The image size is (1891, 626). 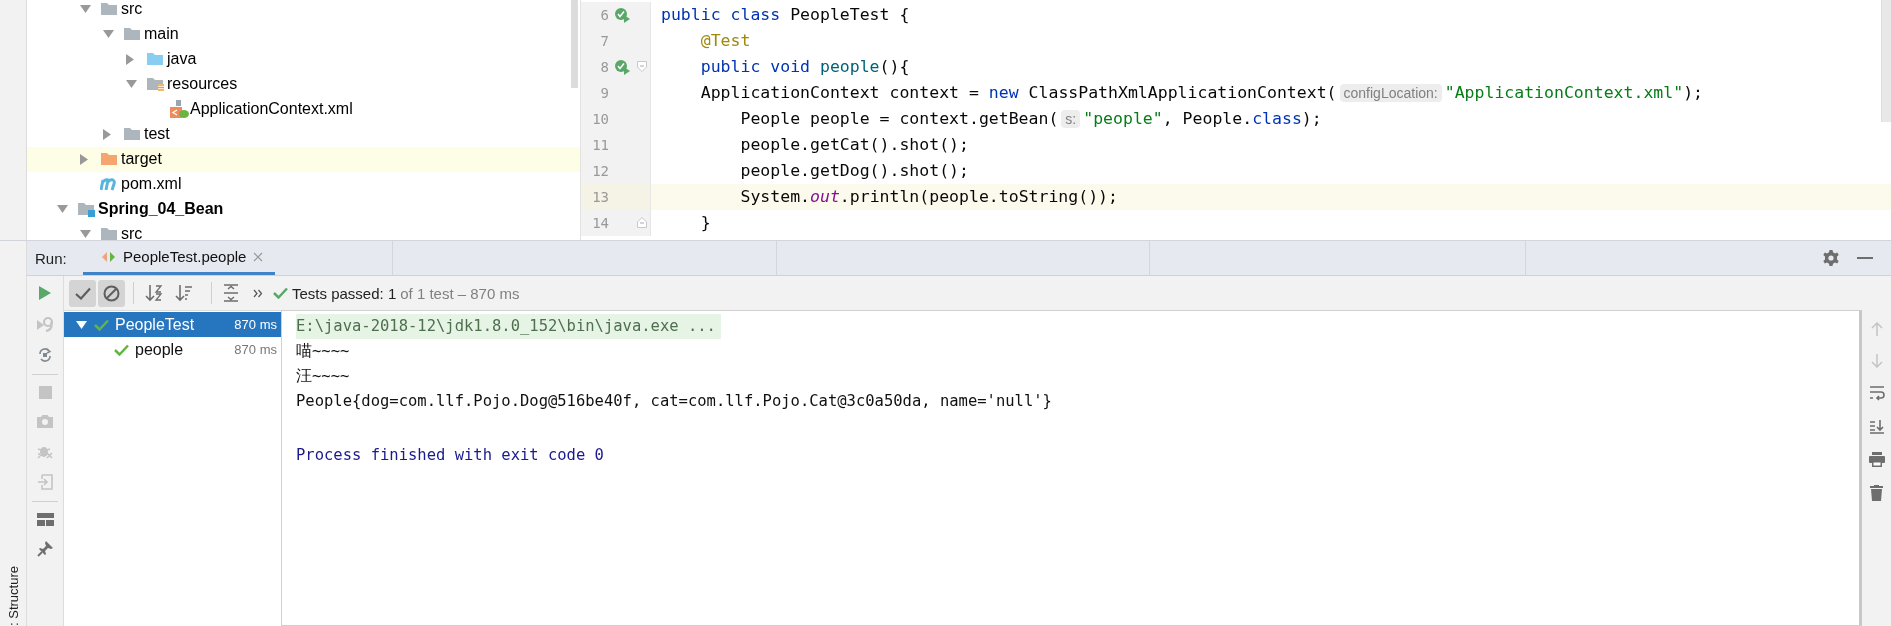 I want to click on tree-item: java, so click(x=182, y=59).